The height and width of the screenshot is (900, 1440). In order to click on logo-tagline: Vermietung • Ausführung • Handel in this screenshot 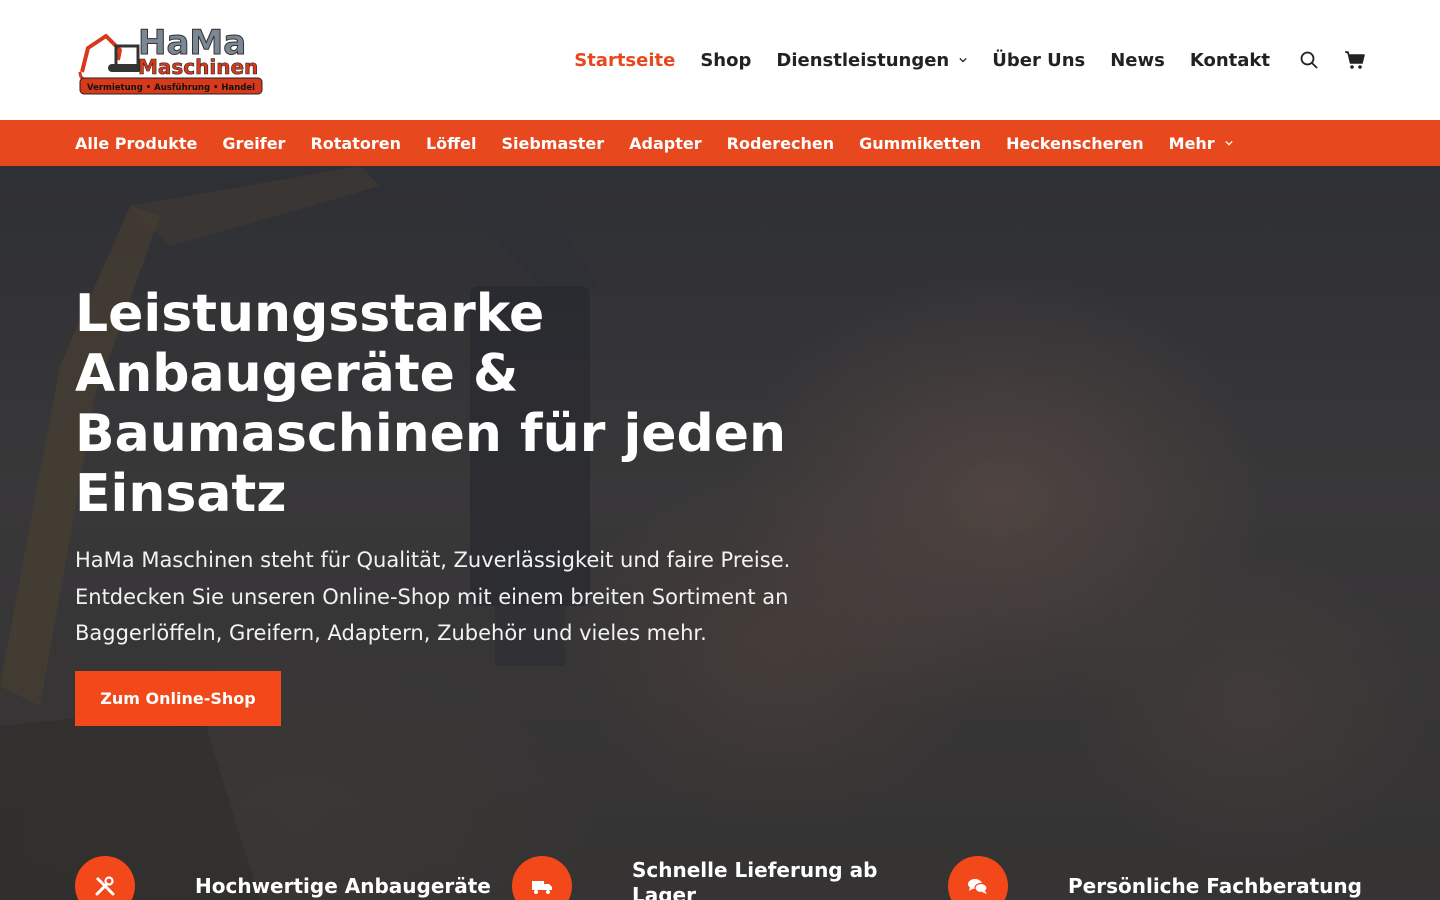, I will do `click(171, 88)`.